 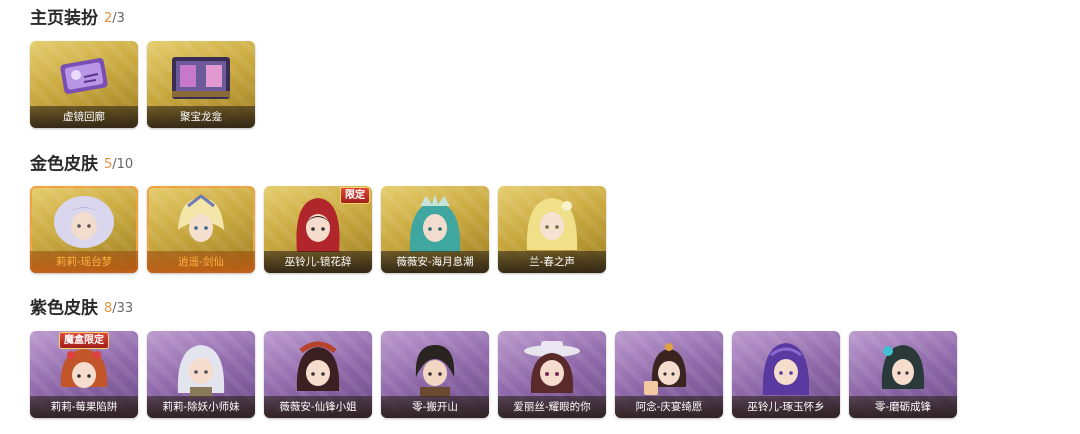 I want to click on purple-skin-card: 爱丽丝-耀眼的你, so click(x=552, y=374).